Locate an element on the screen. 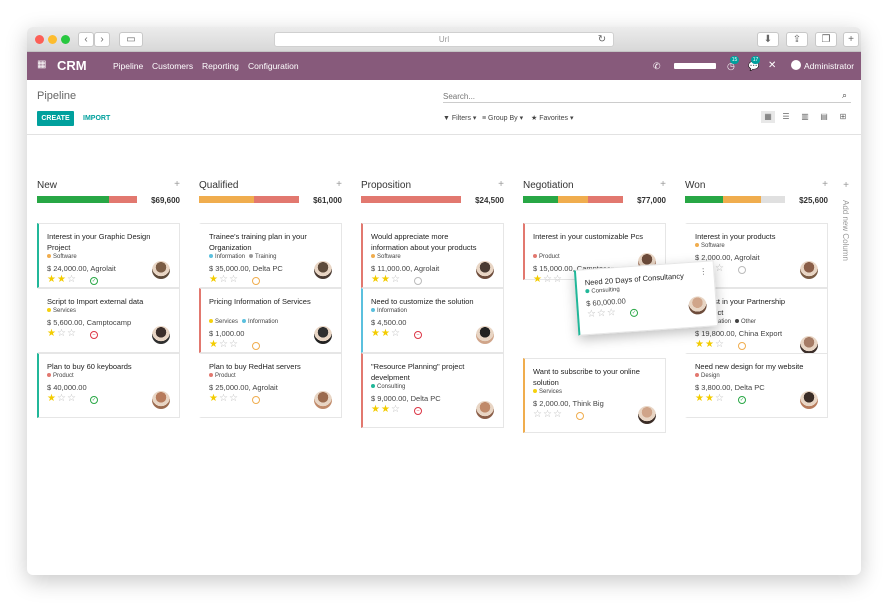 The image size is (894, 609). column-title: Proposition is located at coordinates (386, 185).